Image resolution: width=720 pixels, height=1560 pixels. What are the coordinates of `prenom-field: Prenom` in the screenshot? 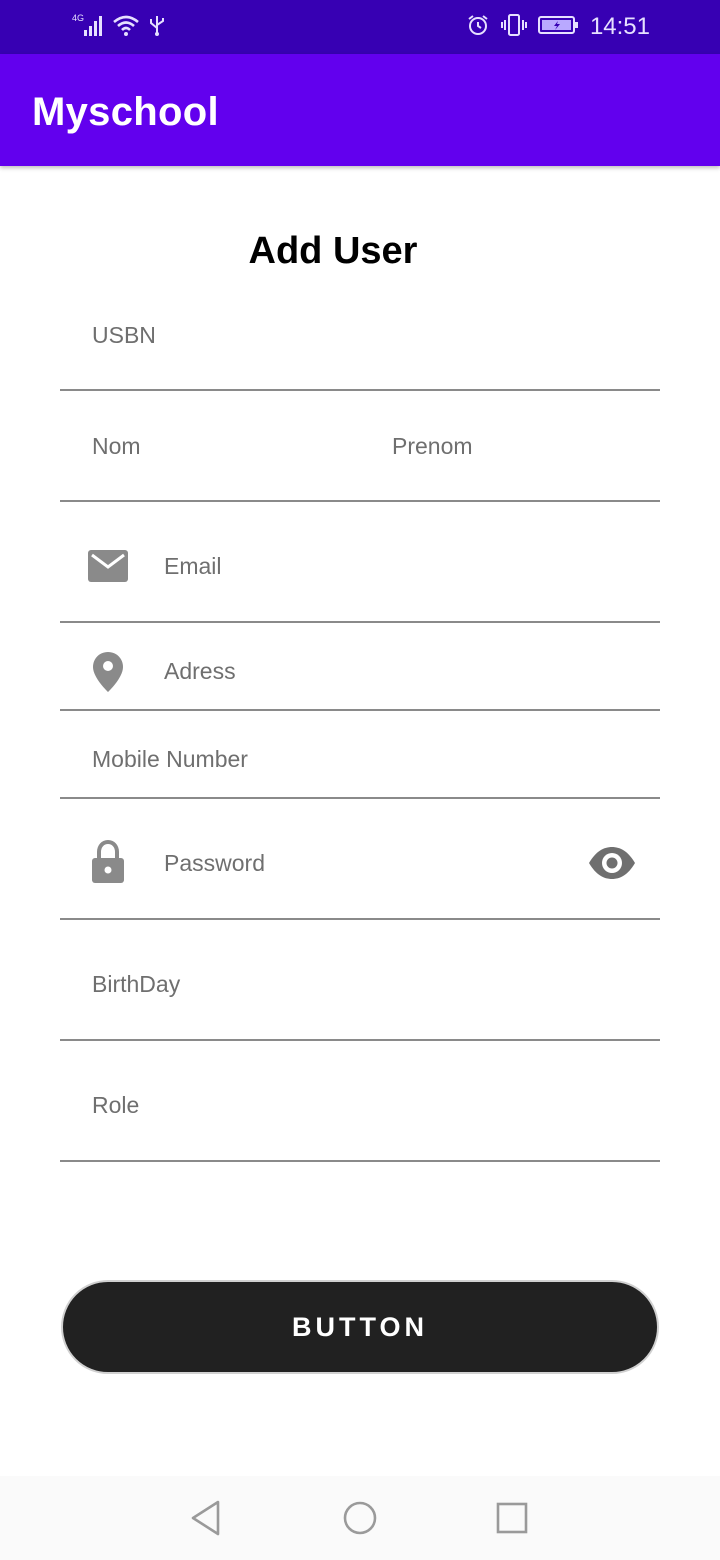 It's located at (510, 454).